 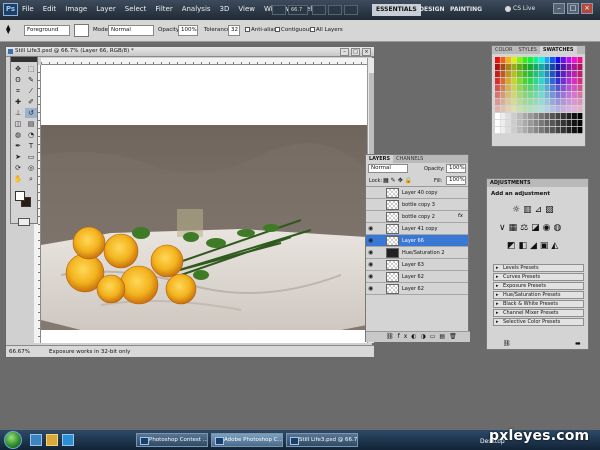 What do you see at coordinates (326, 30) in the screenshot?
I see `all-layers-checkbox: All Layers` at bounding box center [326, 30].